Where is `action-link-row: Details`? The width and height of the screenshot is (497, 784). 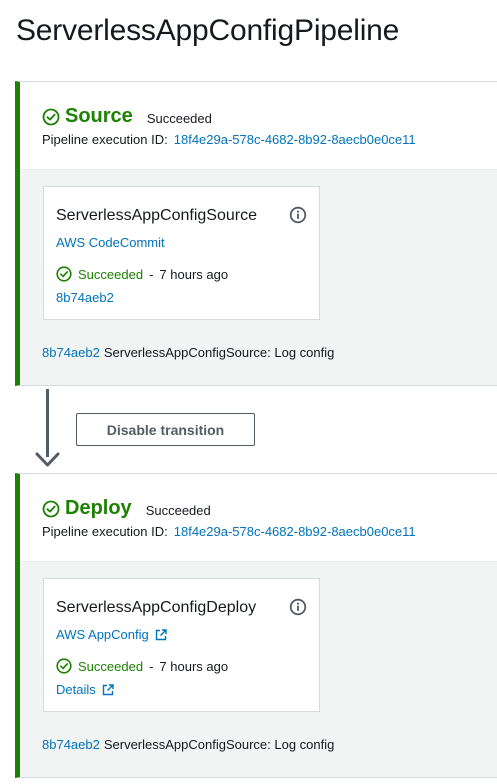
action-link-row: Details is located at coordinates (85, 689).